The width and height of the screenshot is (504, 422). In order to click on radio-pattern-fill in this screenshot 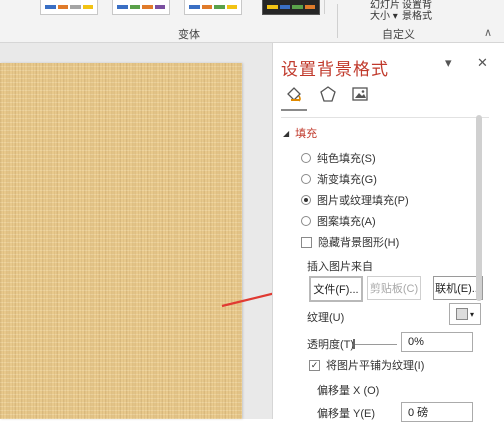, I will do `click(306, 221)`.